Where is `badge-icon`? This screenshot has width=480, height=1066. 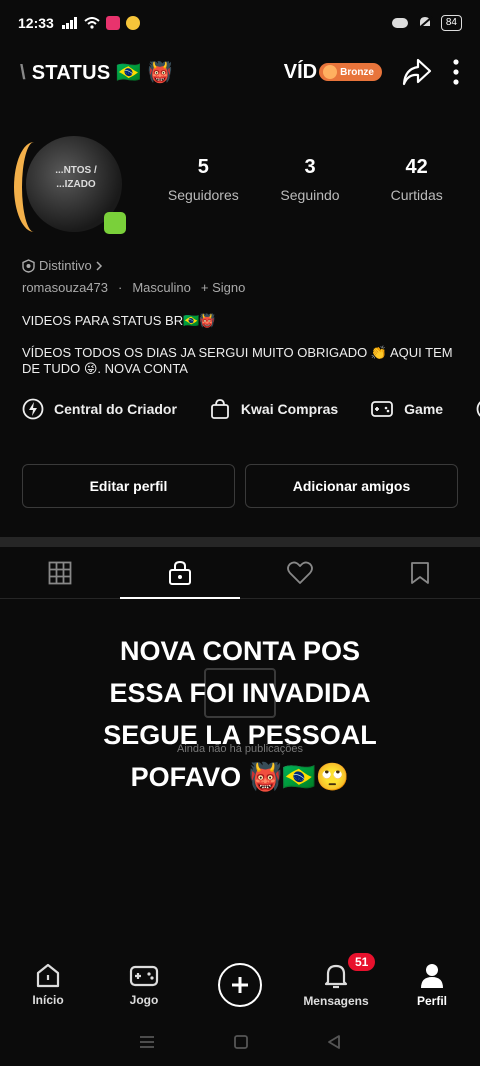 badge-icon is located at coordinates (28, 265).